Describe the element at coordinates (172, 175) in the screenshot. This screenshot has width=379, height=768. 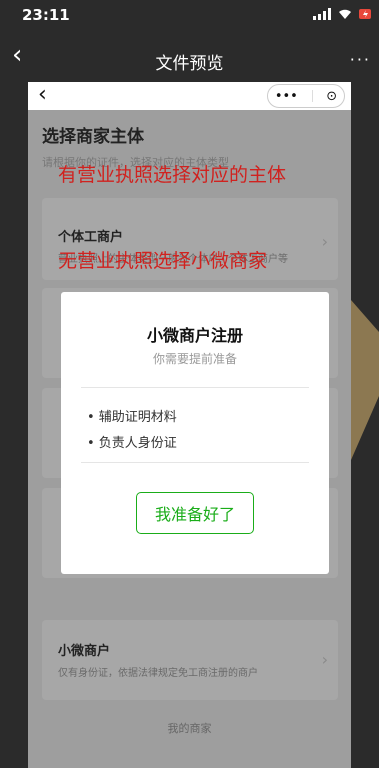
I see `annotation-license: 有营业执照选择对应的主体` at that location.